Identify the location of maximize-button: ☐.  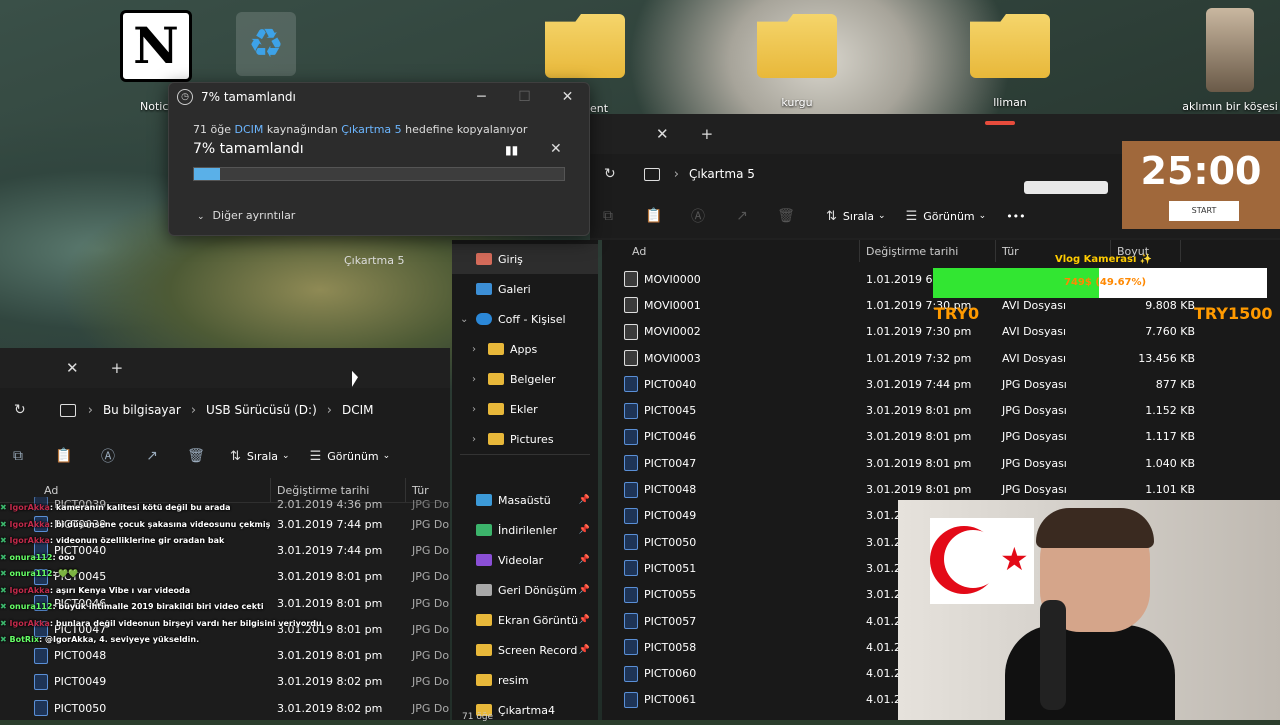
(524, 97).